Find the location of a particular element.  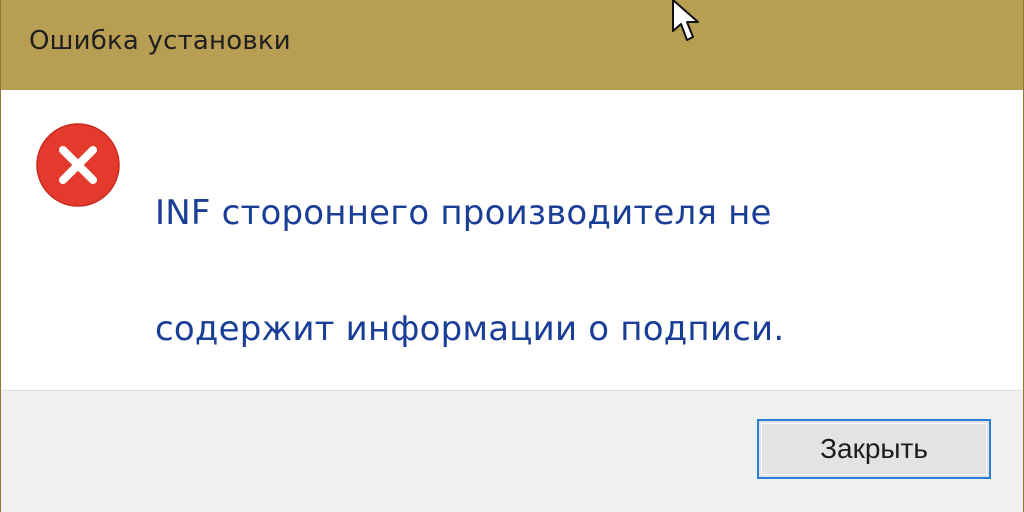

error-message-line-1: INF стороннего производителя не is located at coordinates (463, 213).